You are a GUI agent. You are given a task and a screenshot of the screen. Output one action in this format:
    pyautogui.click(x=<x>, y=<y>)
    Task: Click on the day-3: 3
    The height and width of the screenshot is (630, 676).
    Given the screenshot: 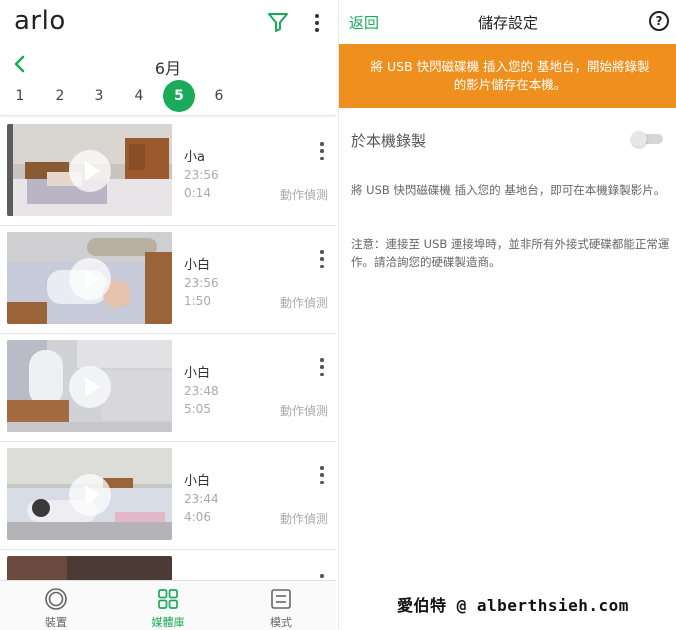 What is the action you would take?
    pyautogui.click(x=99, y=96)
    